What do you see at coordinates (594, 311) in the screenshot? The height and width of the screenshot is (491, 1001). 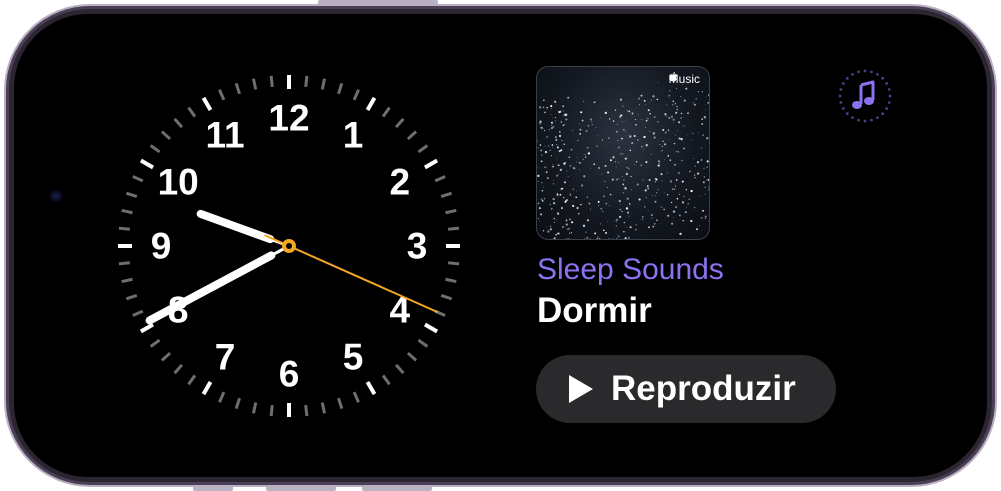 I see `track-subtitle: Dormir` at bounding box center [594, 311].